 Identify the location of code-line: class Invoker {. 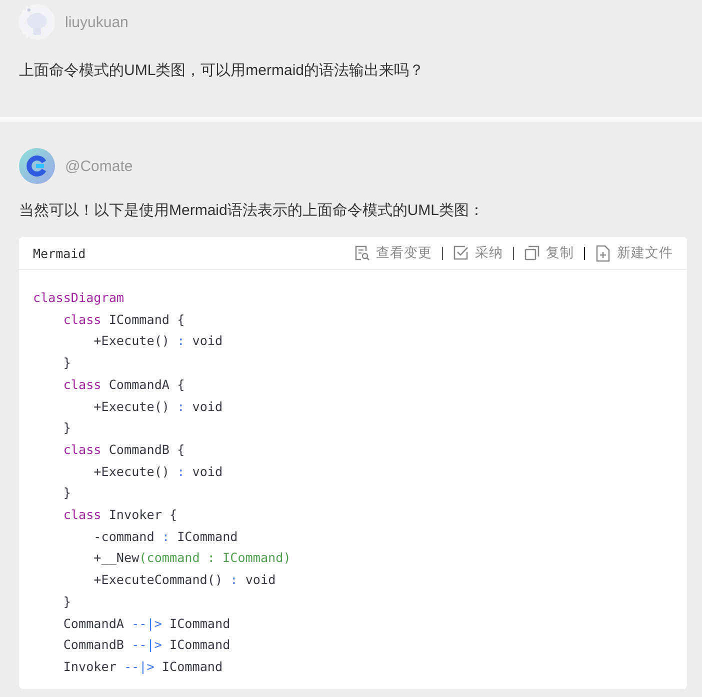
(120, 515).